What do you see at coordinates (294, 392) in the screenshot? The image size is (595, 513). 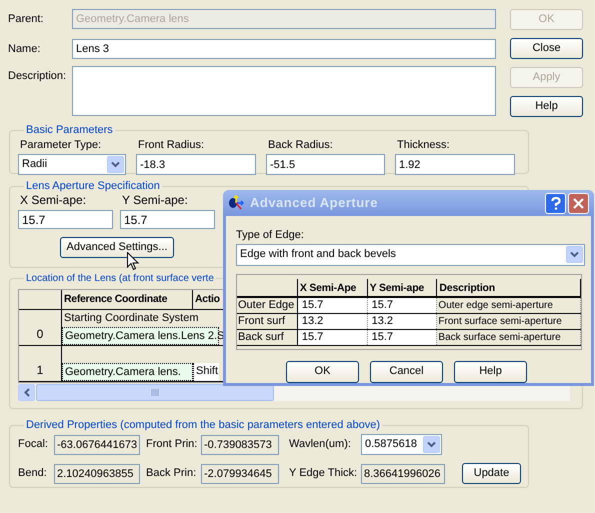 I see `scrollbar` at bounding box center [294, 392].